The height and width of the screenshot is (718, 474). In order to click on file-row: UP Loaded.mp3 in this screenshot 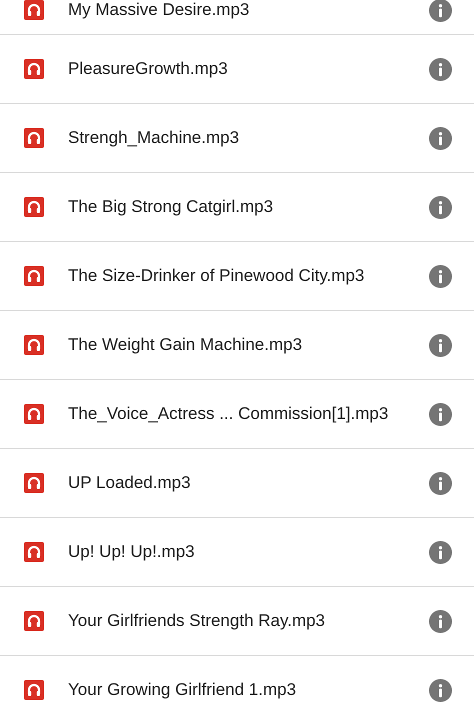, I will do `click(237, 483)`.